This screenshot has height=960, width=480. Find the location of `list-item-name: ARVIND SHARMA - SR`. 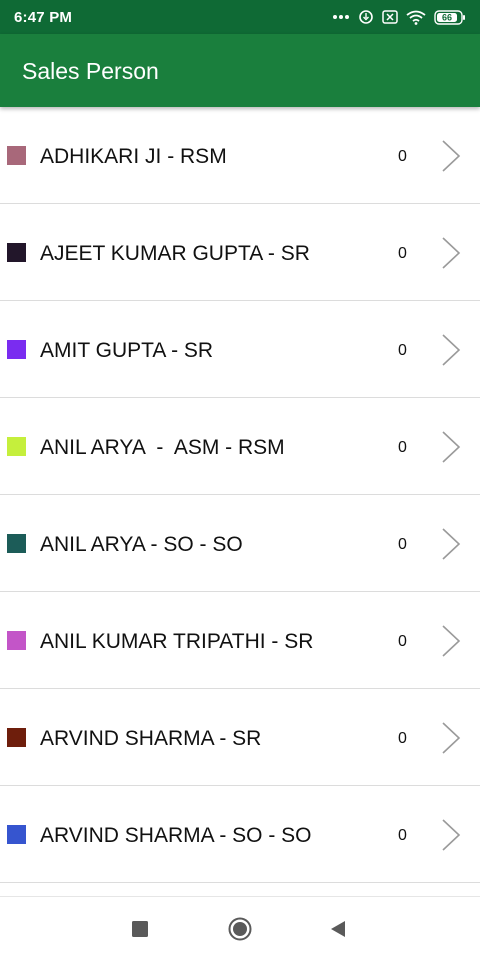

list-item-name: ARVIND SHARMA - SR is located at coordinates (151, 738).